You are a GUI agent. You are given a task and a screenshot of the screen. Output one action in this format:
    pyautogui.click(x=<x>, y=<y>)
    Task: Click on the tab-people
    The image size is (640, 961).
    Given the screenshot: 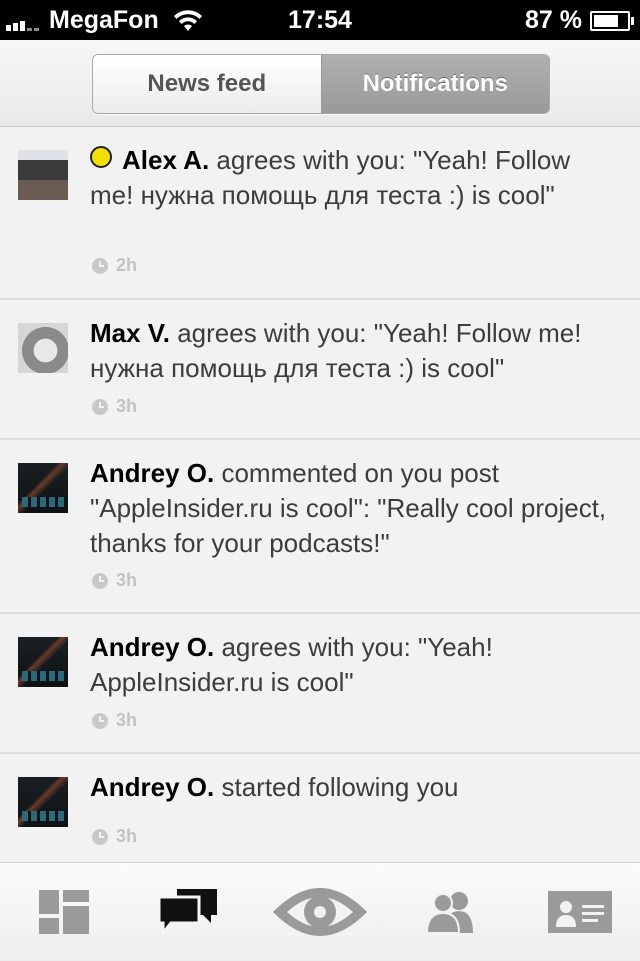 What is the action you would take?
    pyautogui.click(x=452, y=912)
    